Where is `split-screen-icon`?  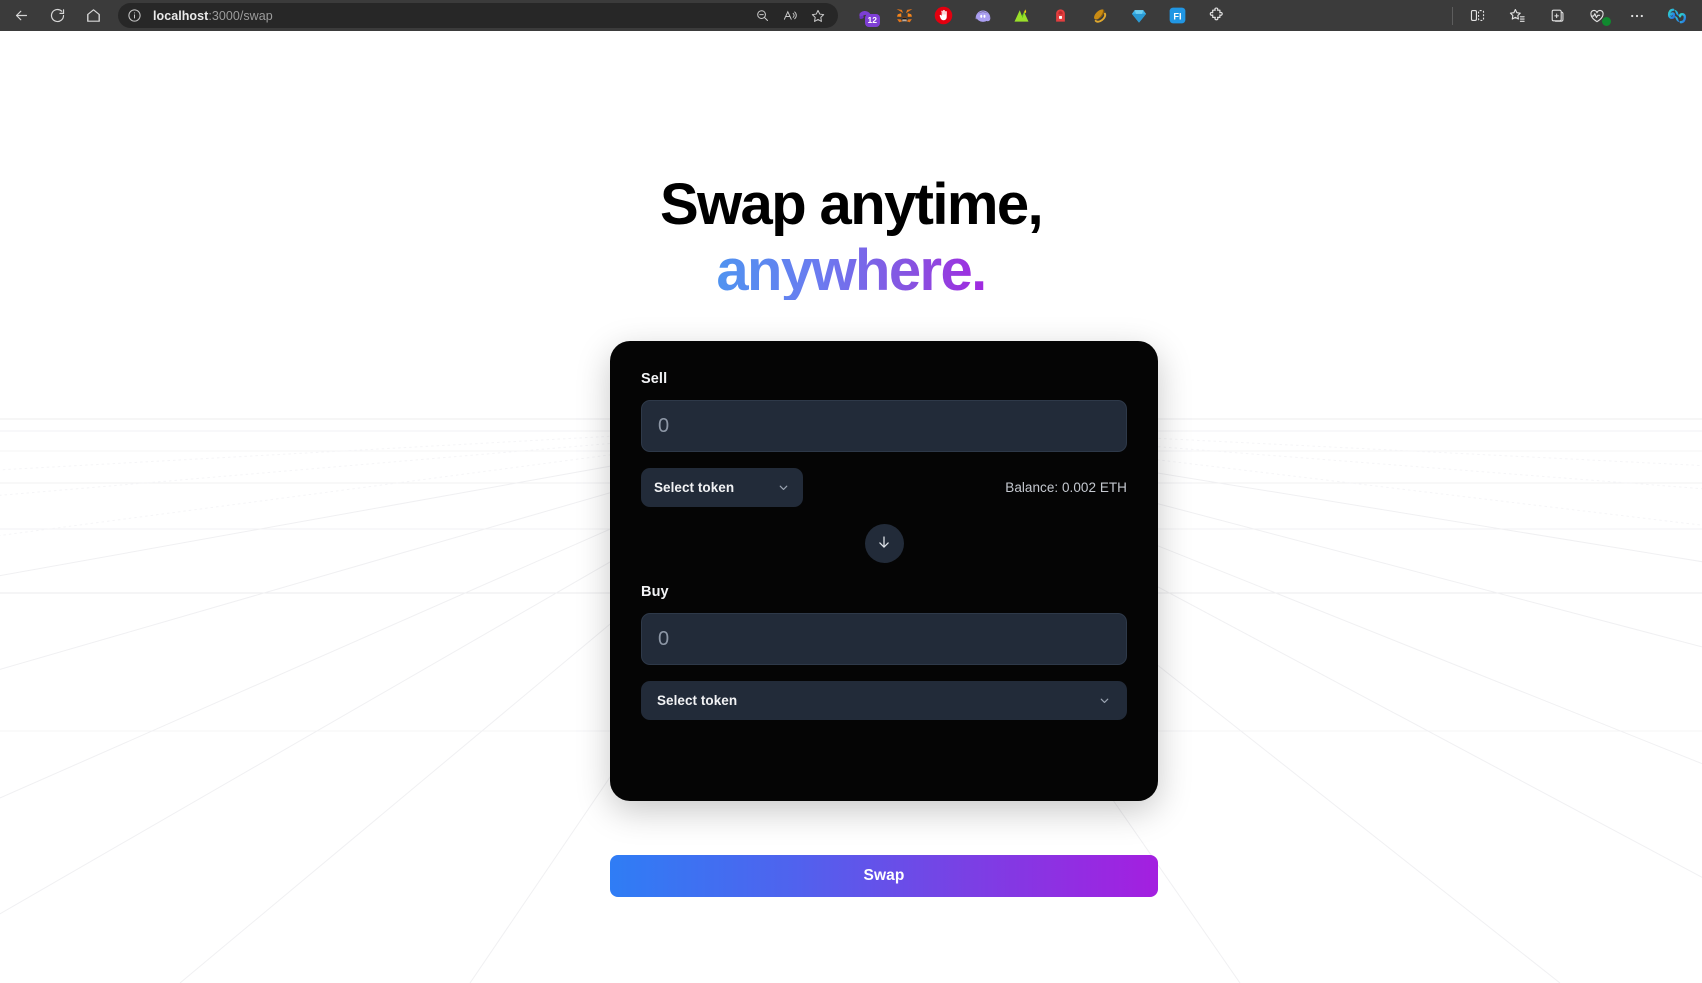 split-screen-icon is located at coordinates (1477, 16).